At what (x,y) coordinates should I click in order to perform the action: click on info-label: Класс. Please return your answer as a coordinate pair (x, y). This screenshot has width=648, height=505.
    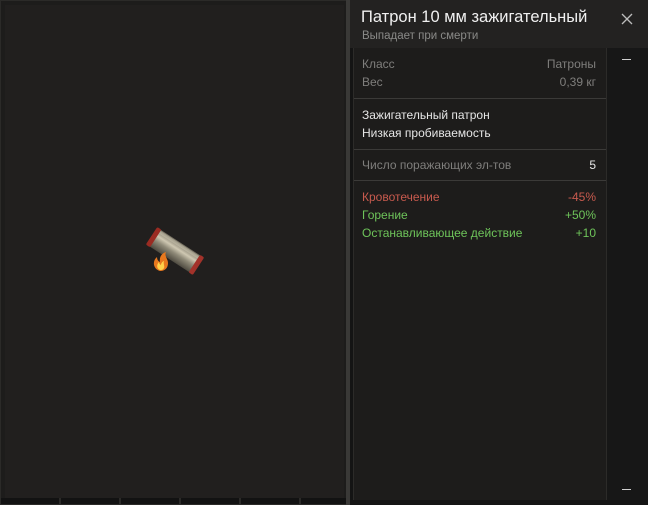
    Looking at the image, I should click on (378, 64).